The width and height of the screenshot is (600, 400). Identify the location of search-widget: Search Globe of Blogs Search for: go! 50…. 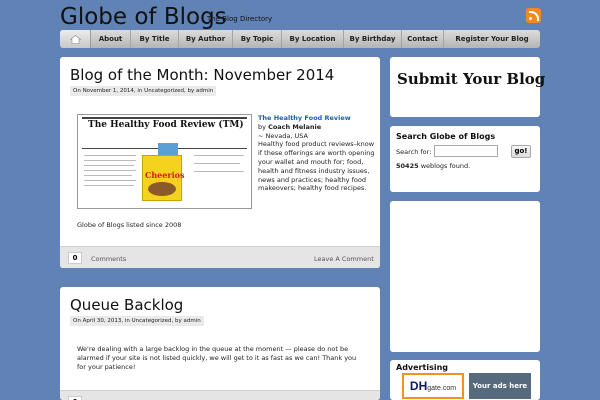
(465, 159).